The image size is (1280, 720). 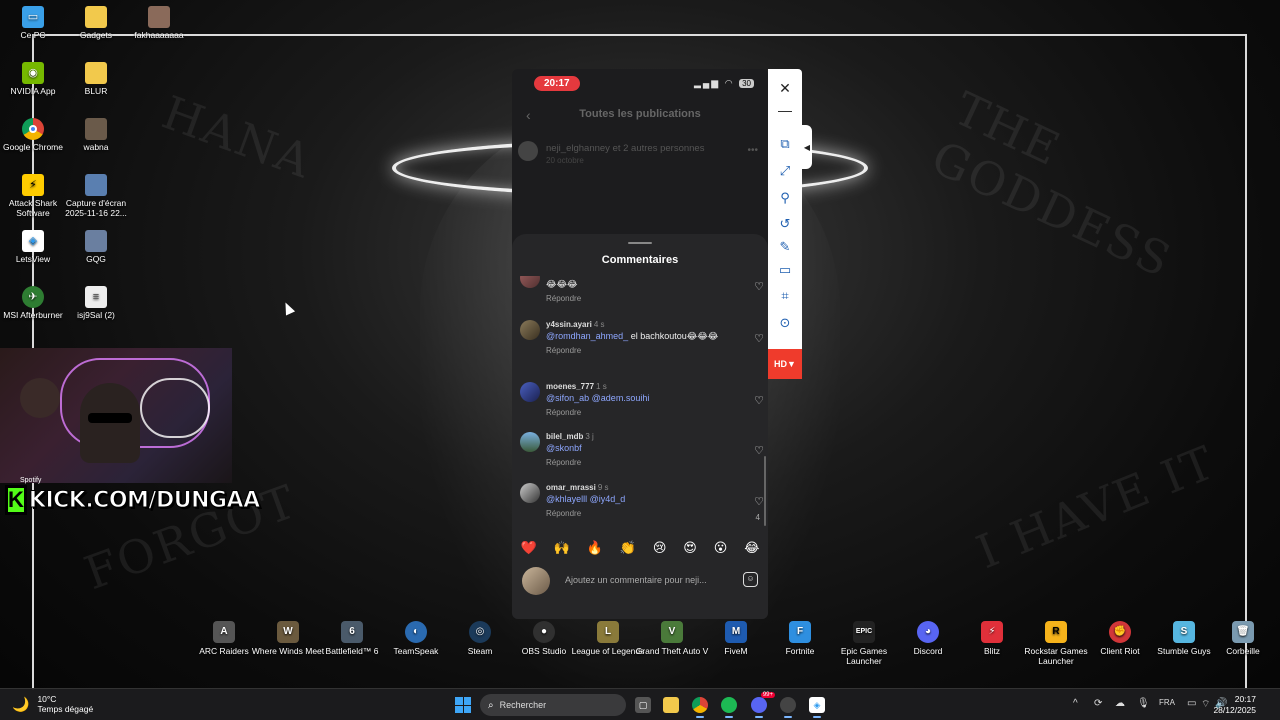 What do you see at coordinates (570, 386) in the screenshot?
I see `comment-username: moenes_777` at bounding box center [570, 386].